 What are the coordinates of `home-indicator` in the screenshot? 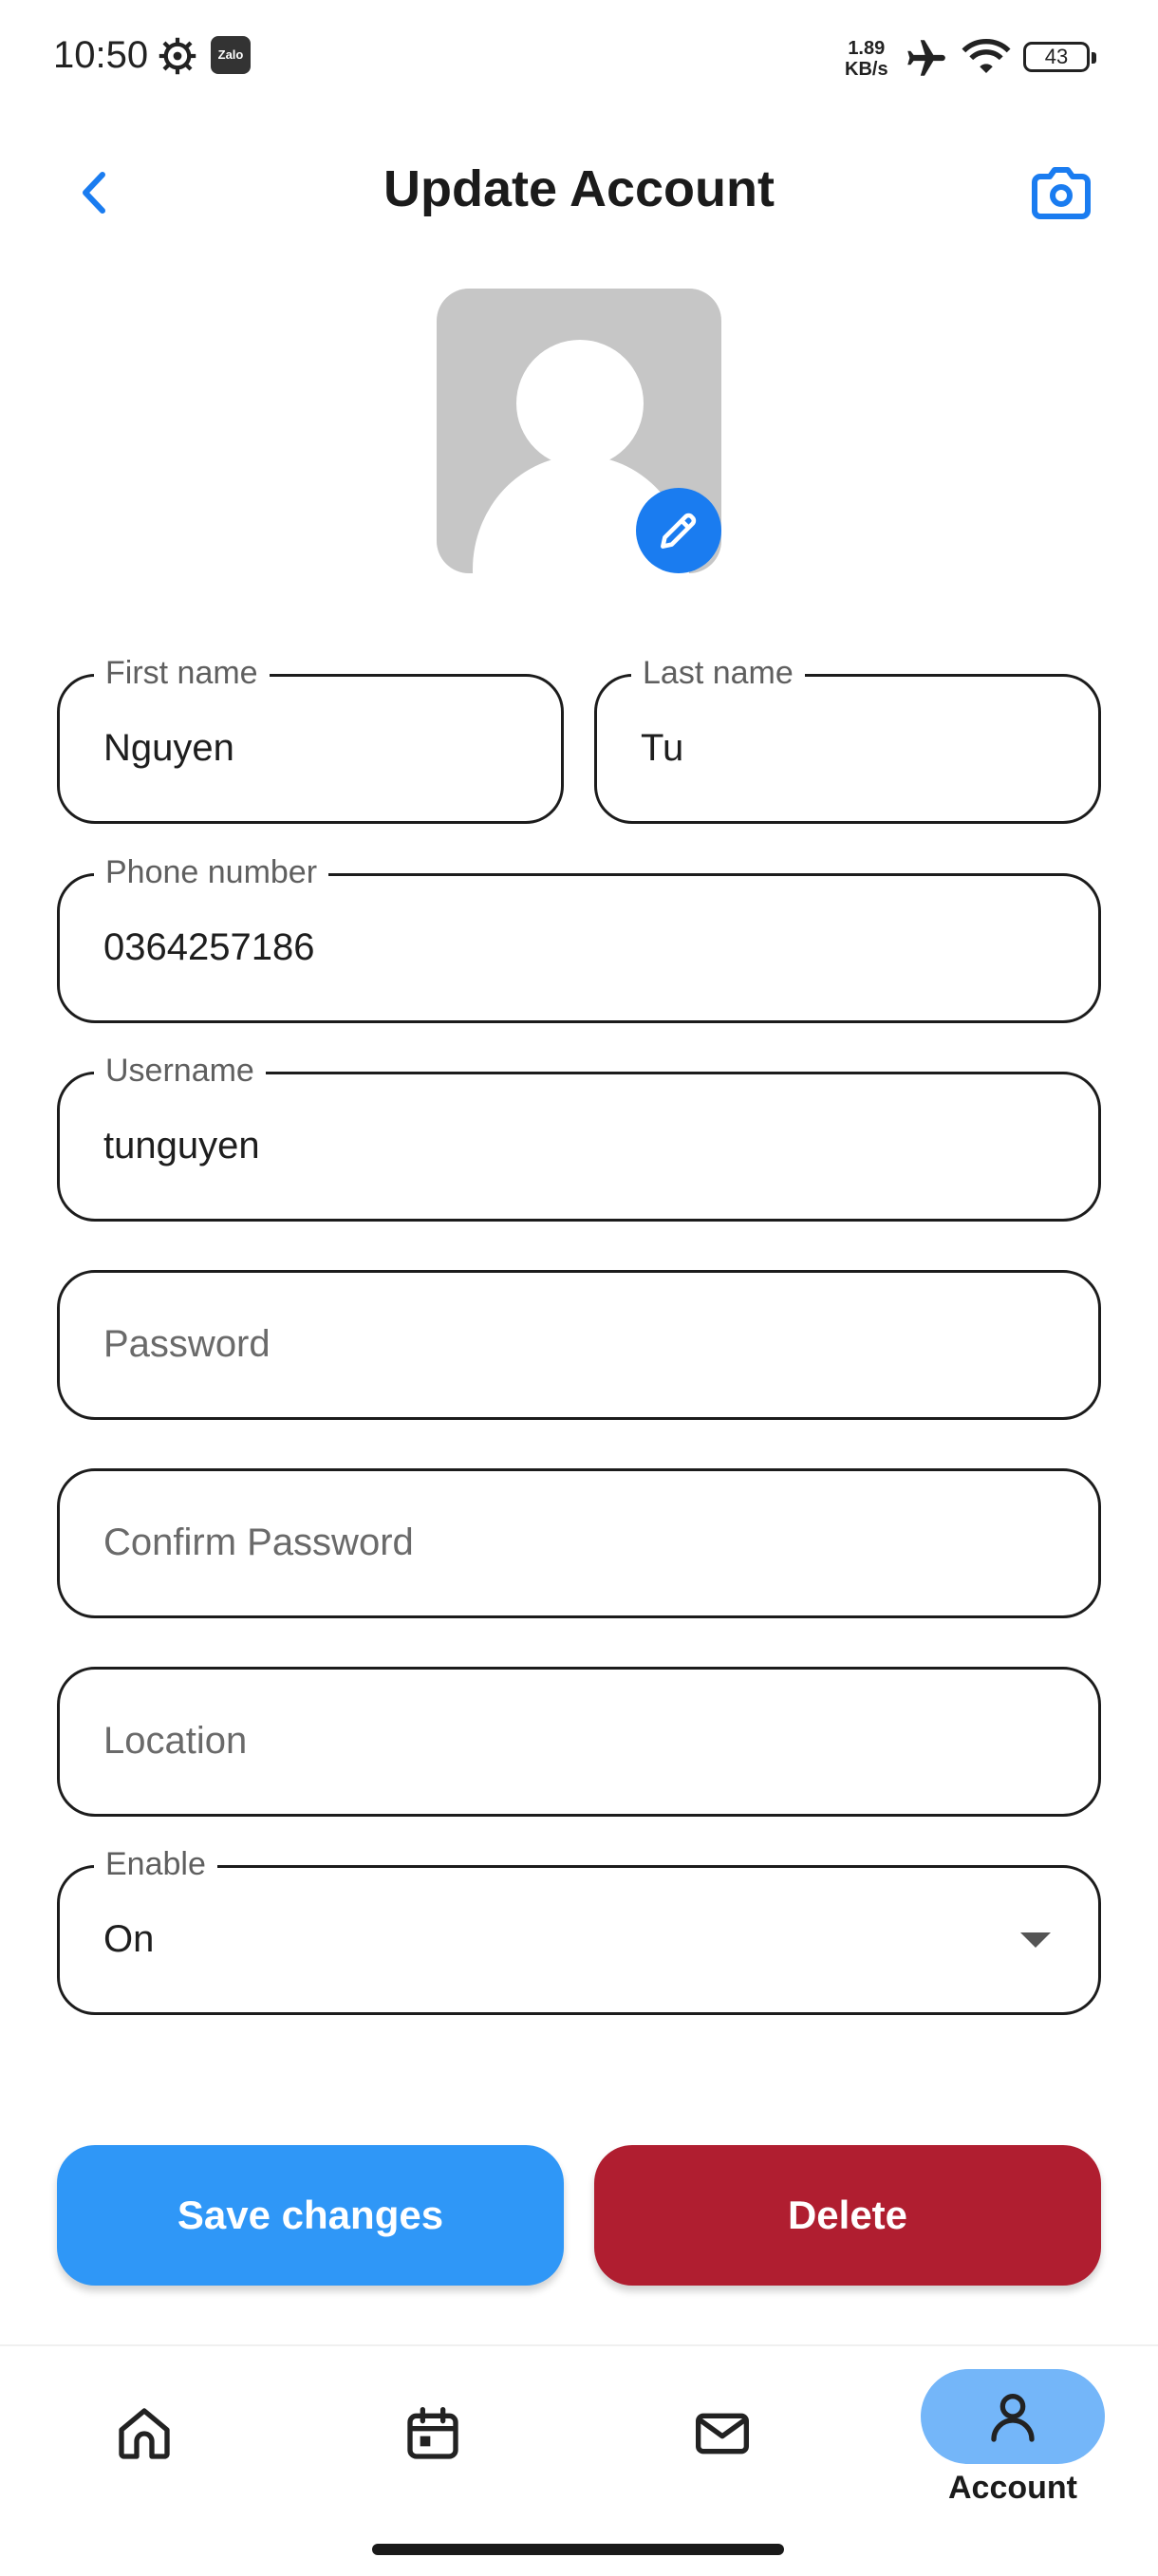 It's located at (578, 2550).